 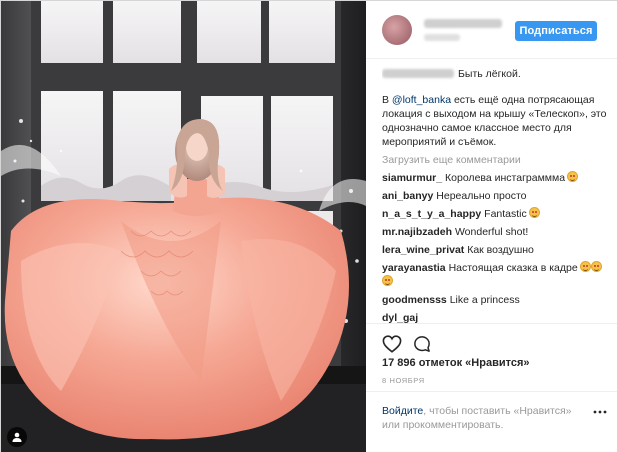 I want to click on mention-link: @loft_banka, so click(x=421, y=100).